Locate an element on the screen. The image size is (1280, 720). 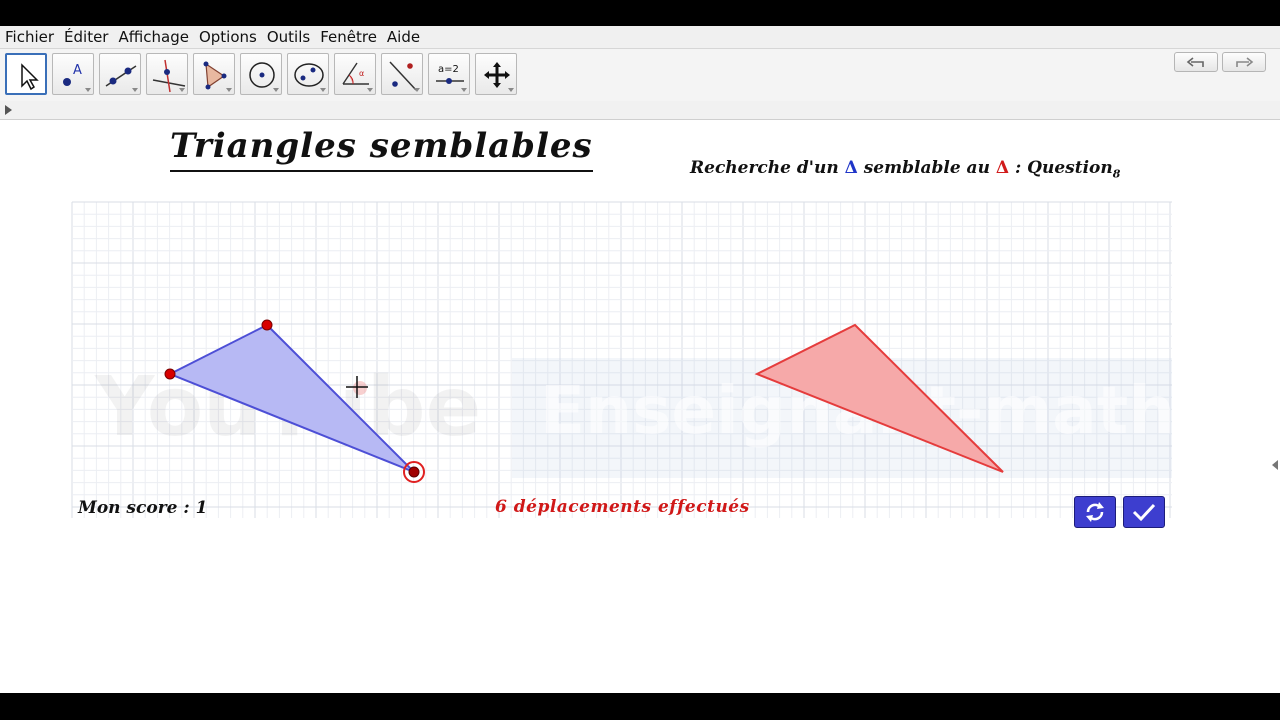
move-graphics-view-button is located at coordinates (496, 74).